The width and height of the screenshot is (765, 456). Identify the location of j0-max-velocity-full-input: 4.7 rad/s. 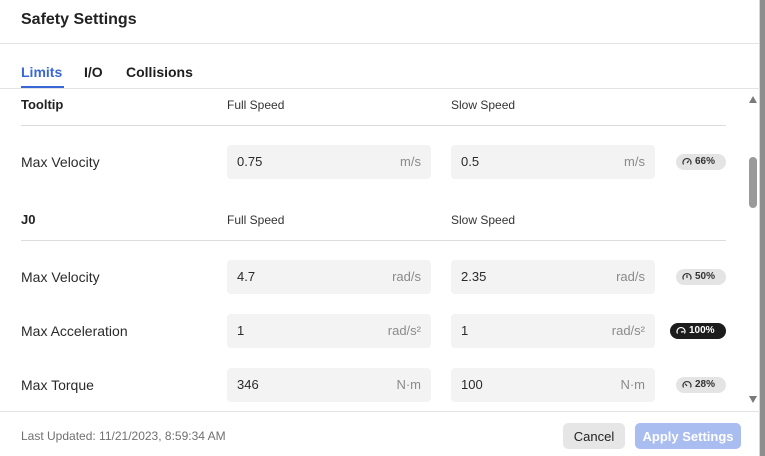
(329, 277).